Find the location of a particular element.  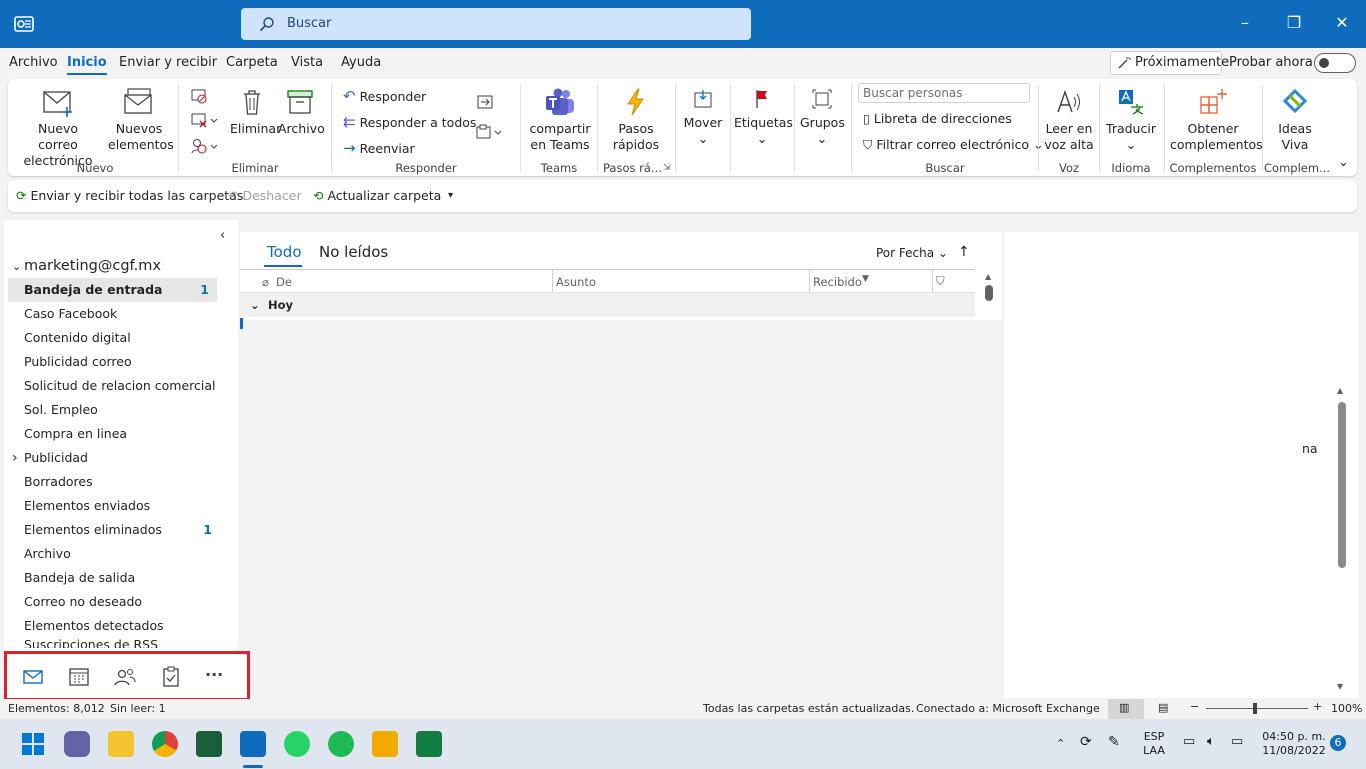

file-explorer-icon is located at coordinates (121, 744).